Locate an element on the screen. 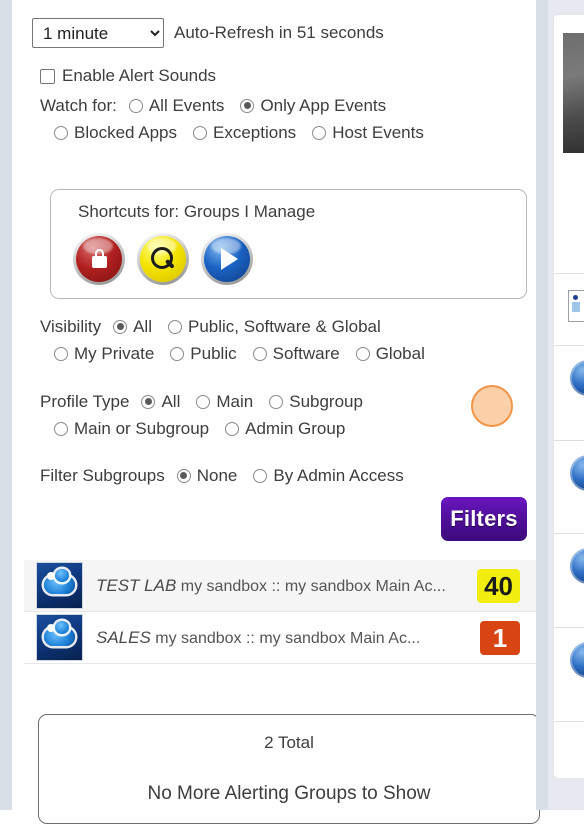 The height and width of the screenshot is (824, 584). enable-alert-sounds-checkbox is located at coordinates (47, 76).